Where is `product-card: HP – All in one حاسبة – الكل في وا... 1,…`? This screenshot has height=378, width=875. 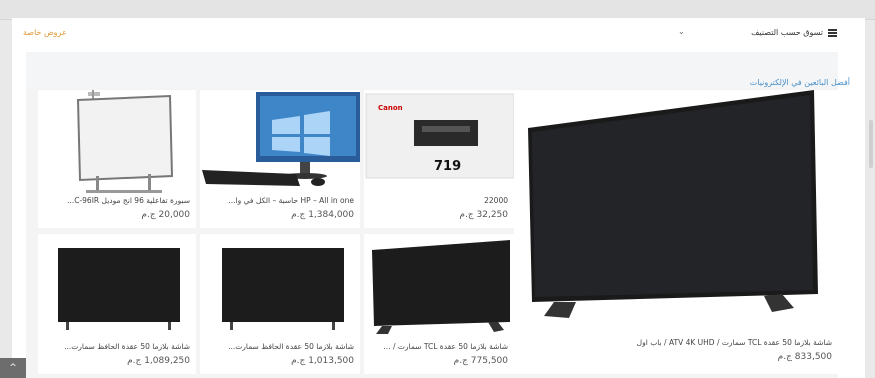 product-card: HP – All in one حاسبة – الكل في وا... 1,… is located at coordinates (280, 159).